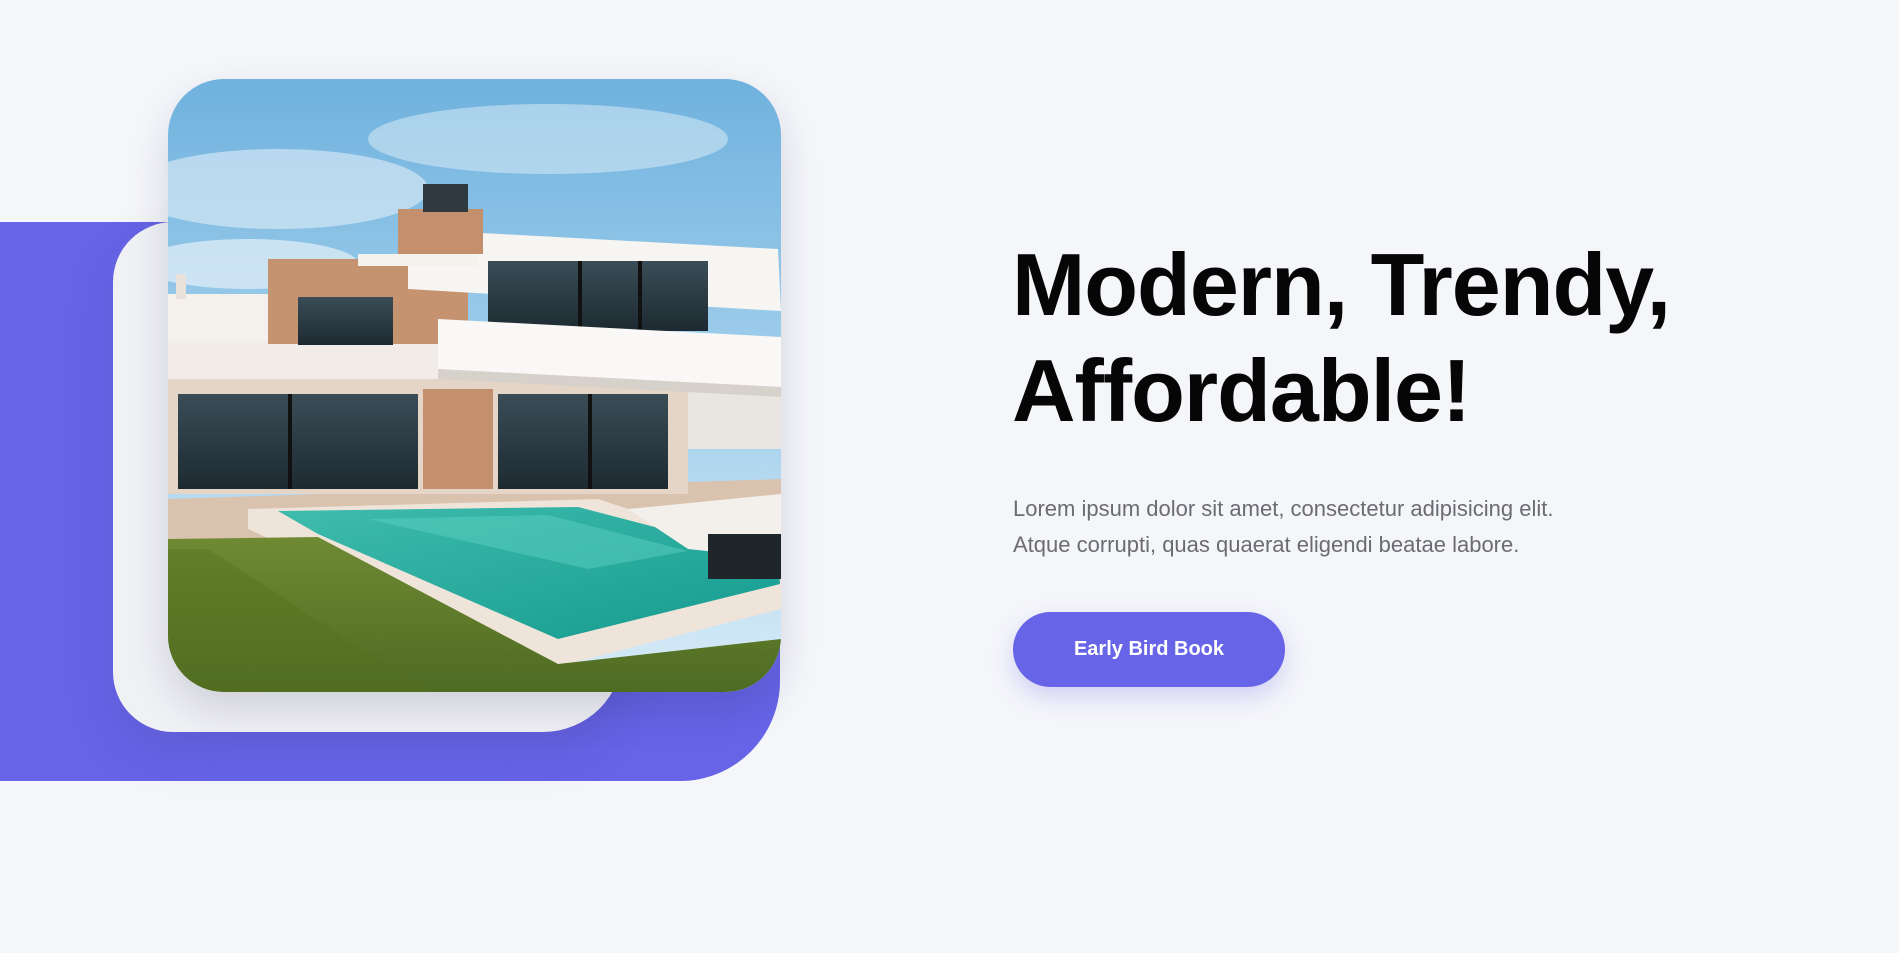  I want to click on hero-title-line-2: Affordable!, so click(1241, 390).